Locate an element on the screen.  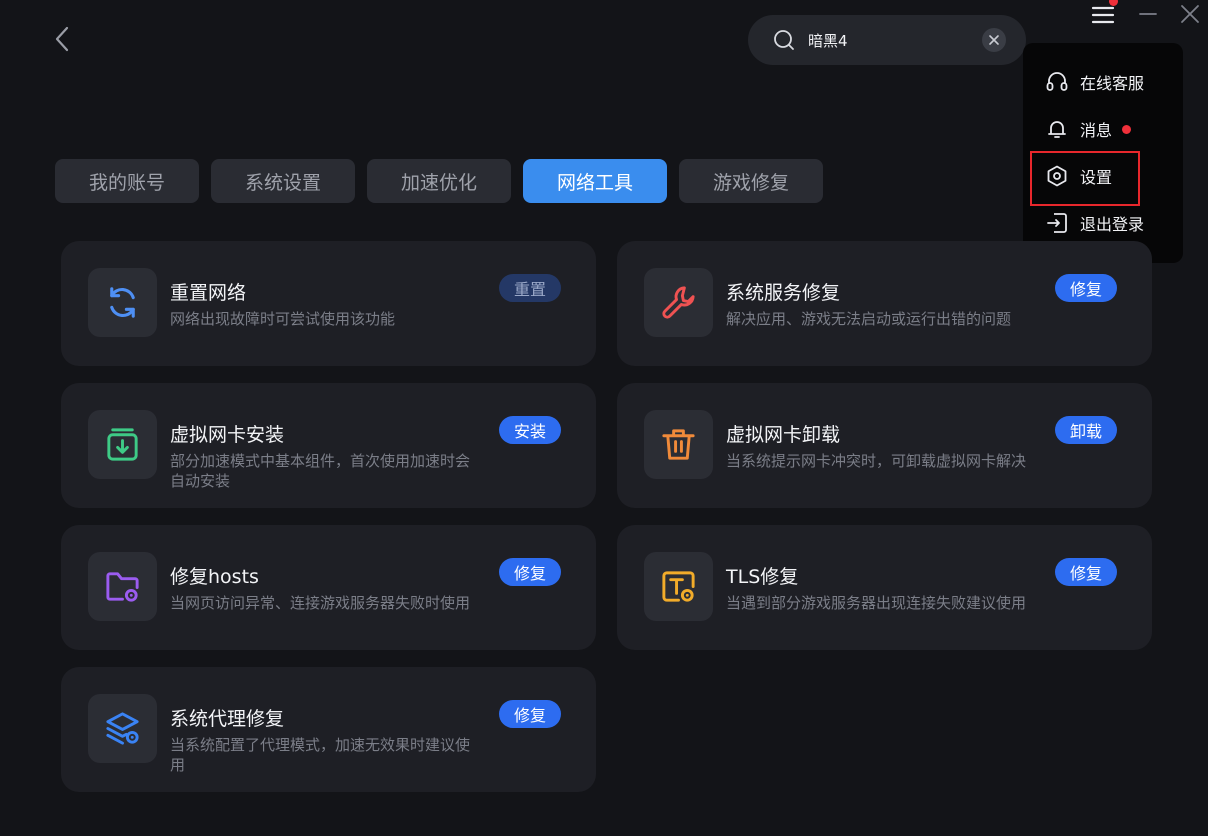
tab-label: 我的账号 is located at coordinates (126, 182).